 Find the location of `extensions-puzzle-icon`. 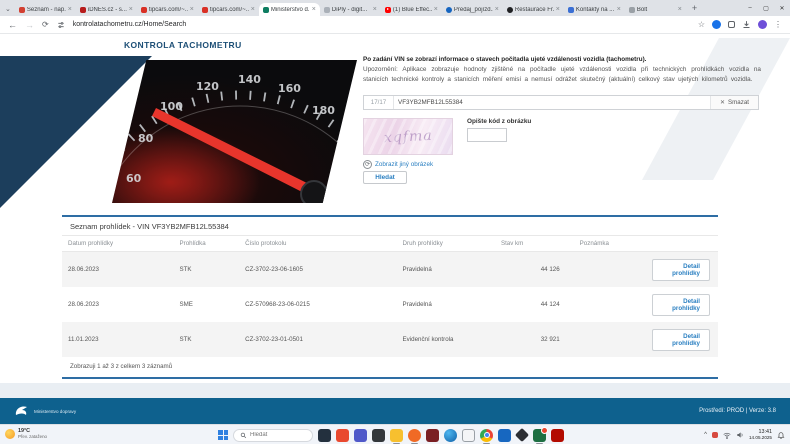

extensions-puzzle-icon is located at coordinates (731, 24).